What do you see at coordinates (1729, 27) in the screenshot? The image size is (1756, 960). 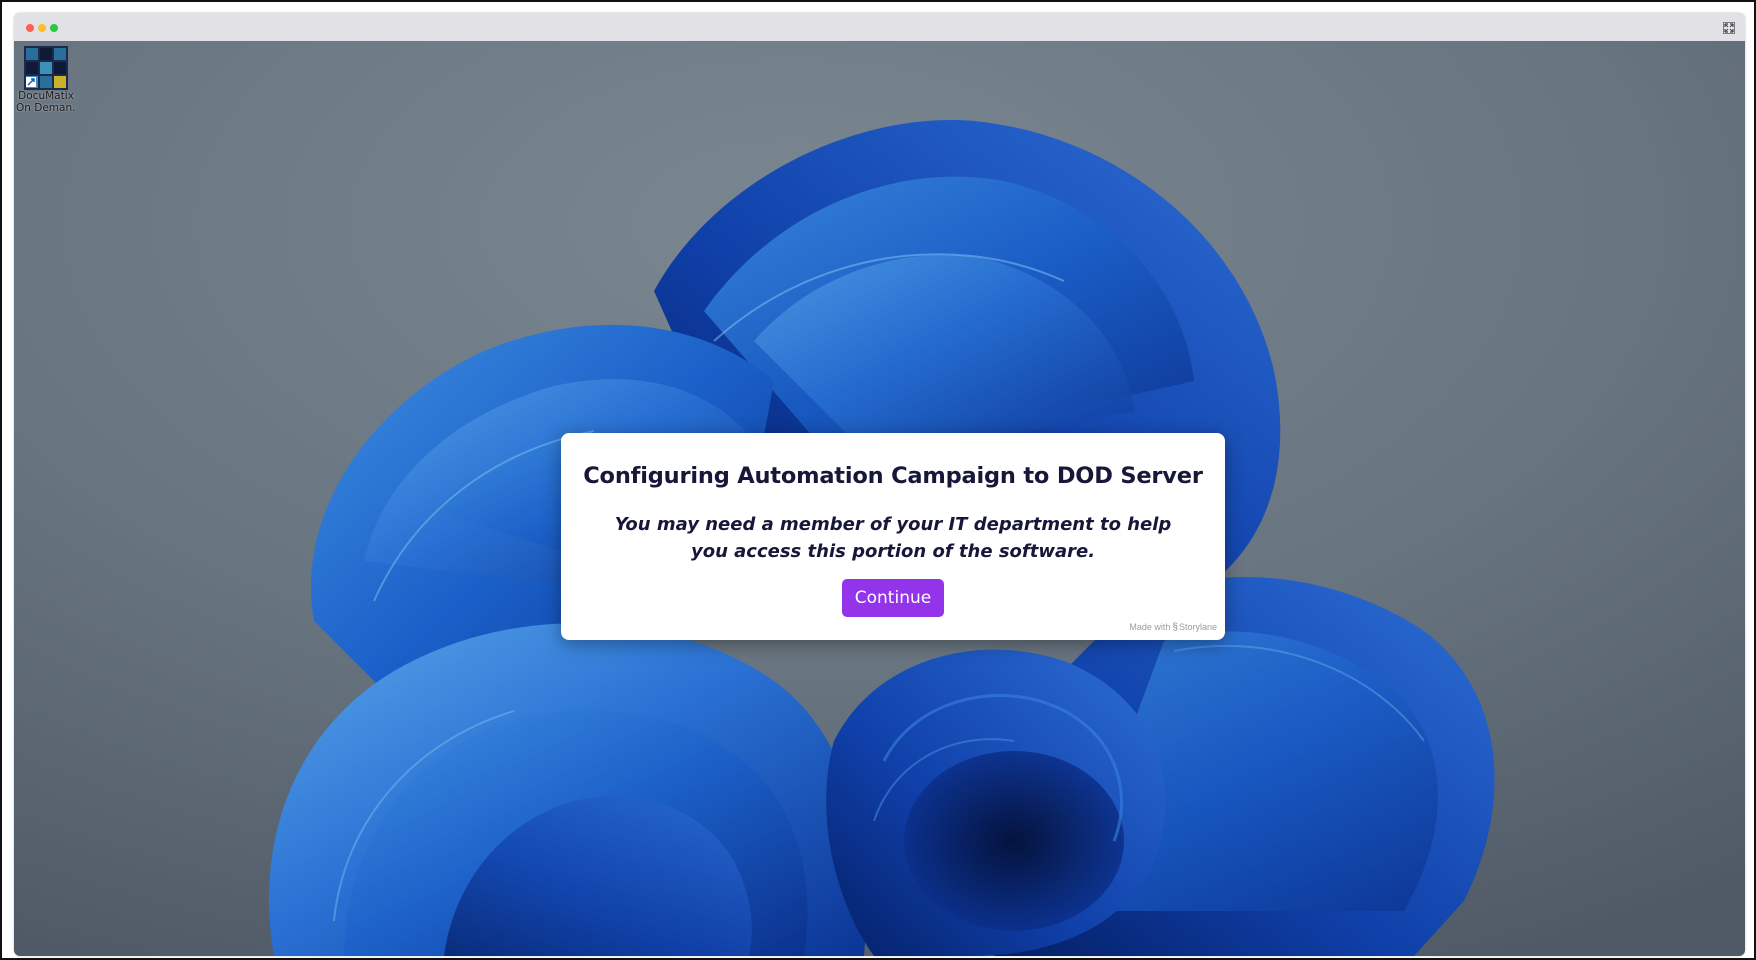 I see `expand-icon` at bounding box center [1729, 27].